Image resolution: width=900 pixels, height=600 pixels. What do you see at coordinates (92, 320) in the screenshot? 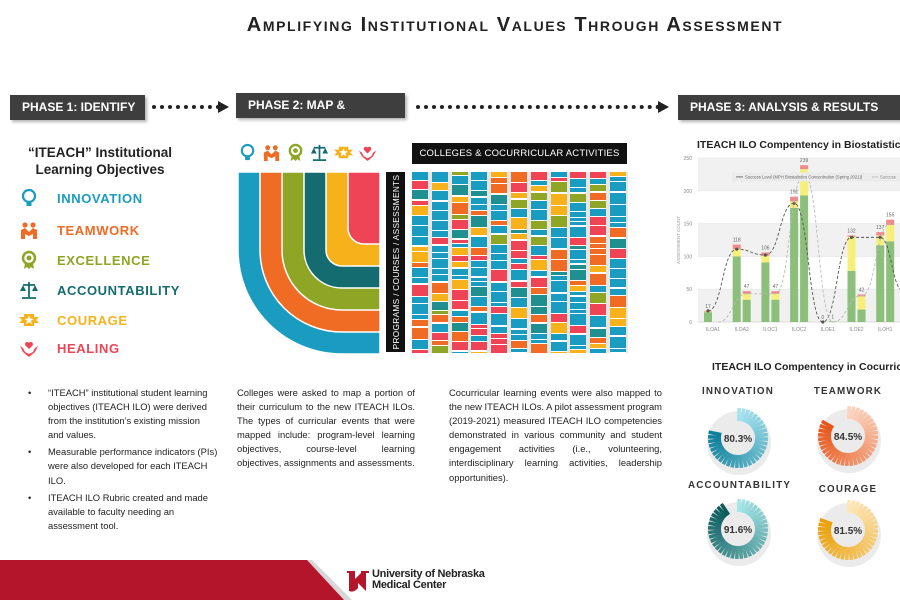
I see `ilo-label: COURAGE` at bounding box center [92, 320].